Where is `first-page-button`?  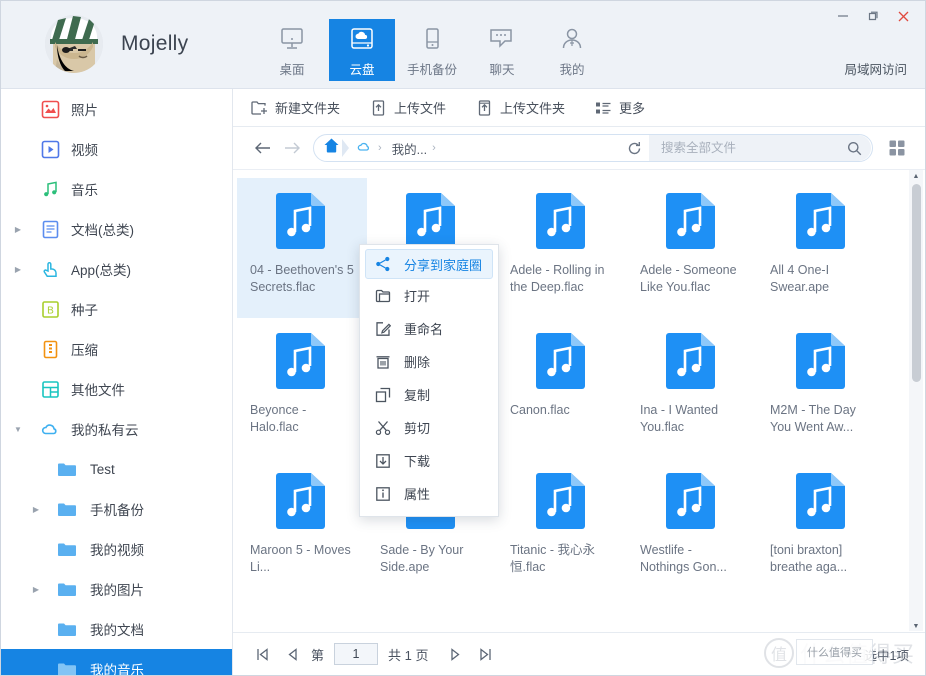
first-page-button is located at coordinates (262, 654).